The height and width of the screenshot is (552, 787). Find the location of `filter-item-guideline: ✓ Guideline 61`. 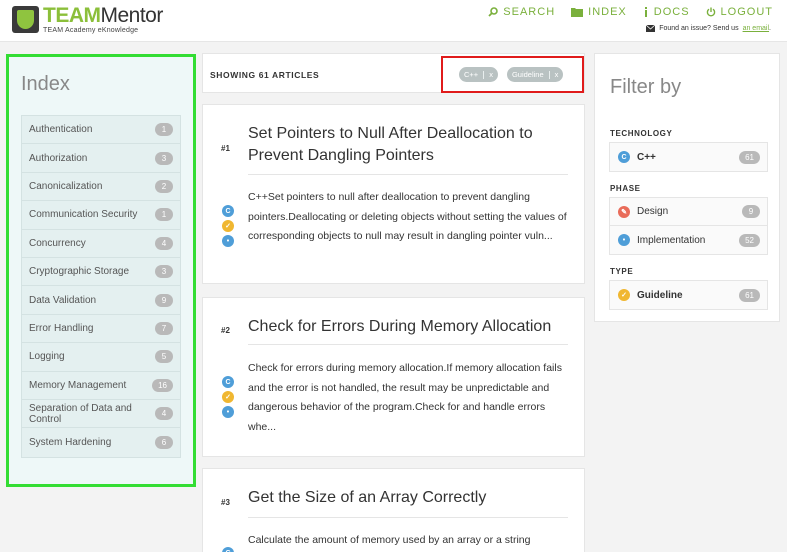

filter-item-guideline: ✓ Guideline 61 is located at coordinates (688, 295).